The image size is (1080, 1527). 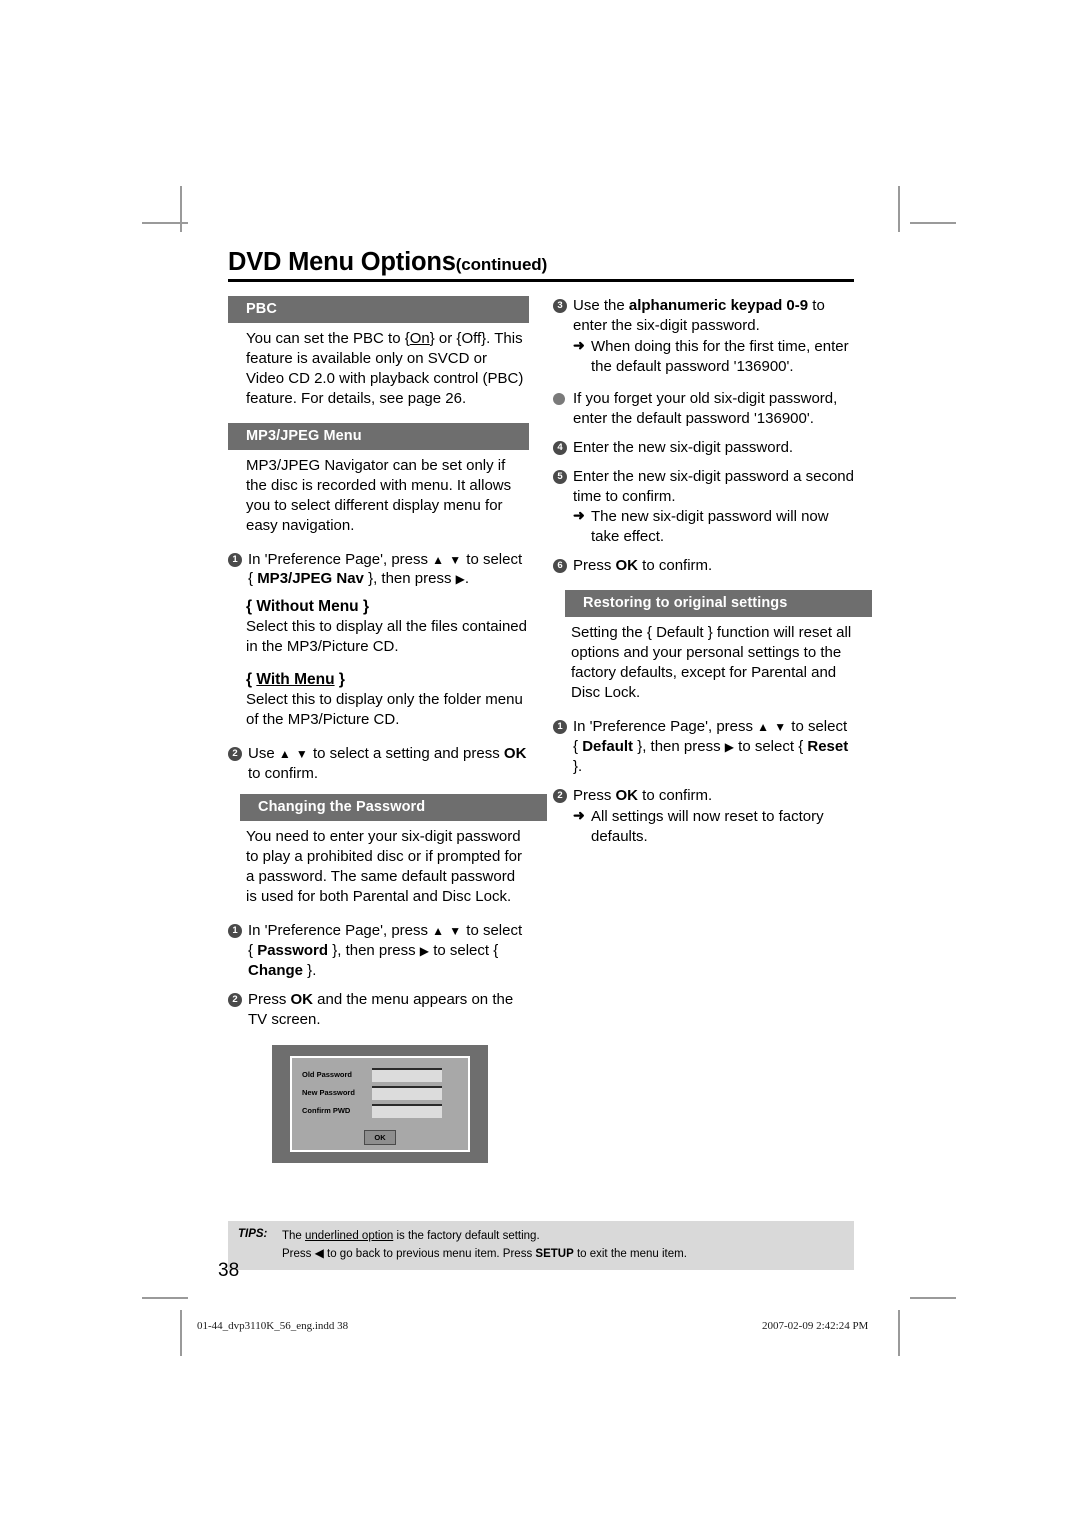 I want to click on pw-step1-text-c: }, then press, so click(x=374, y=950).